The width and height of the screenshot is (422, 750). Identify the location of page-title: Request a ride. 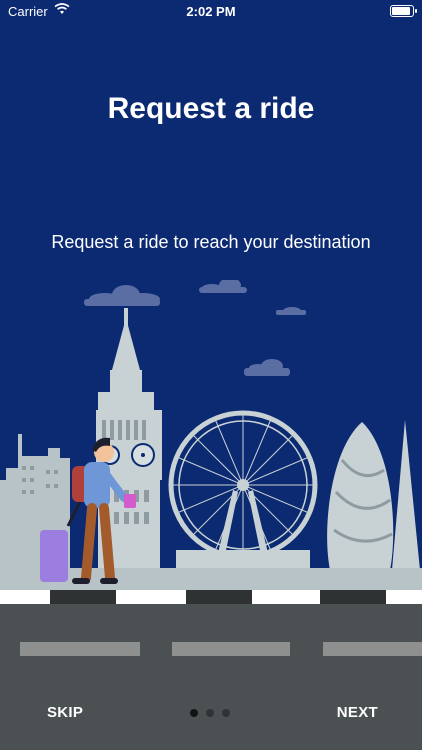
(211, 108).